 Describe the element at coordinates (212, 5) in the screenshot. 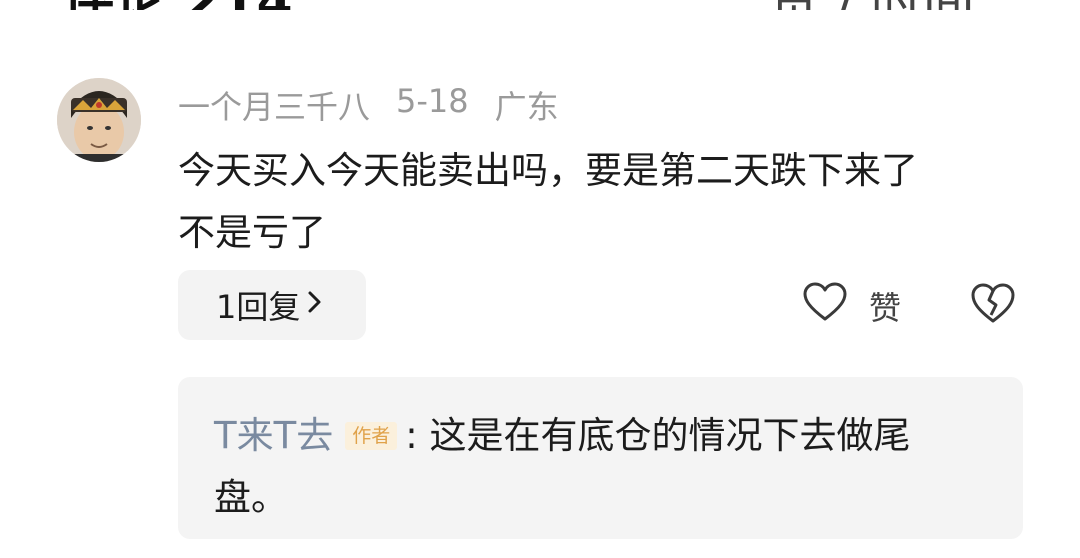

I see `comments-header-title: 评论 214` at that location.